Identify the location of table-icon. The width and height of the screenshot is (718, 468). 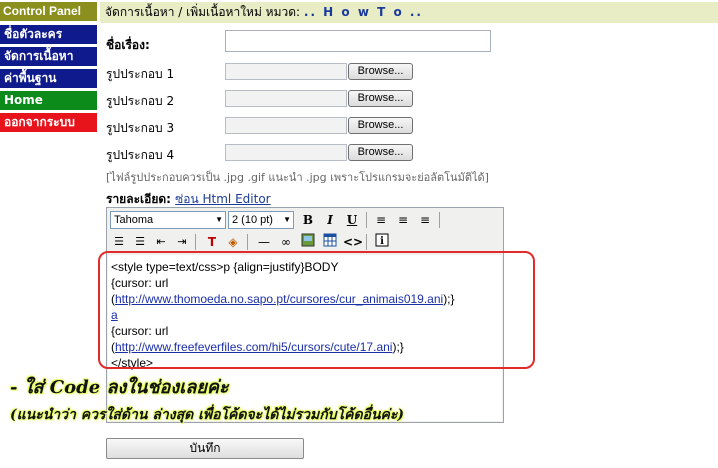
(330, 242).